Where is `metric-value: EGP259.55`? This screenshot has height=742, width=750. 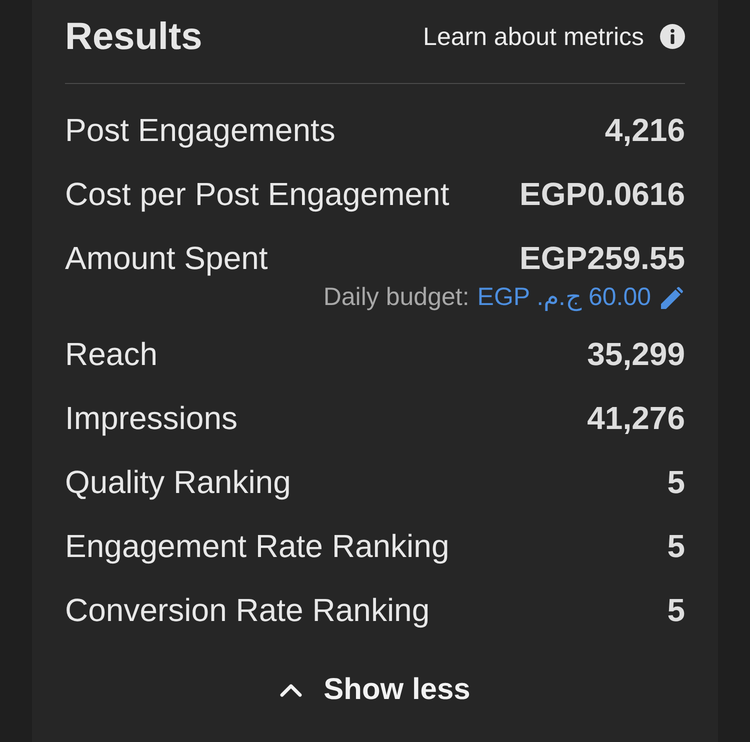 metric-value: EGP259.55 is located at coordinates (602, 258).